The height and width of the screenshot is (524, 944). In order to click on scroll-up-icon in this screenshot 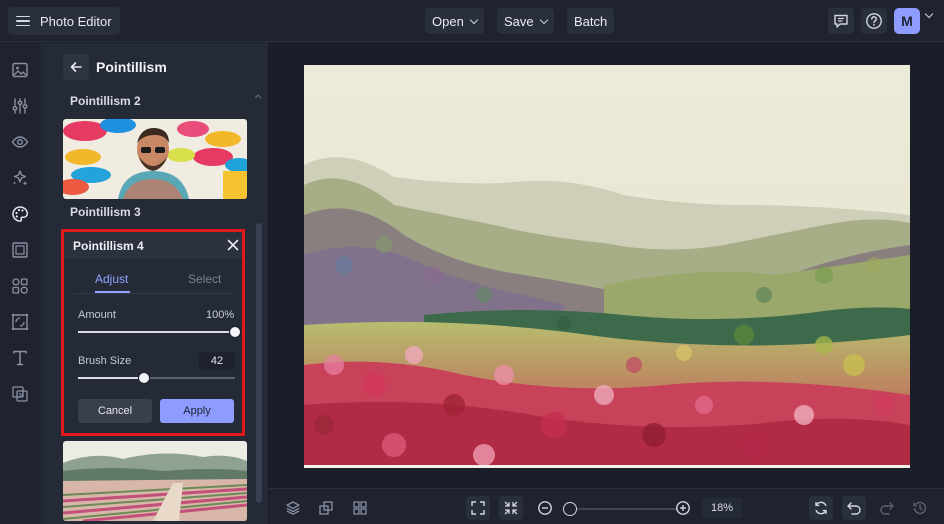, I will do `click(258, 96)`.